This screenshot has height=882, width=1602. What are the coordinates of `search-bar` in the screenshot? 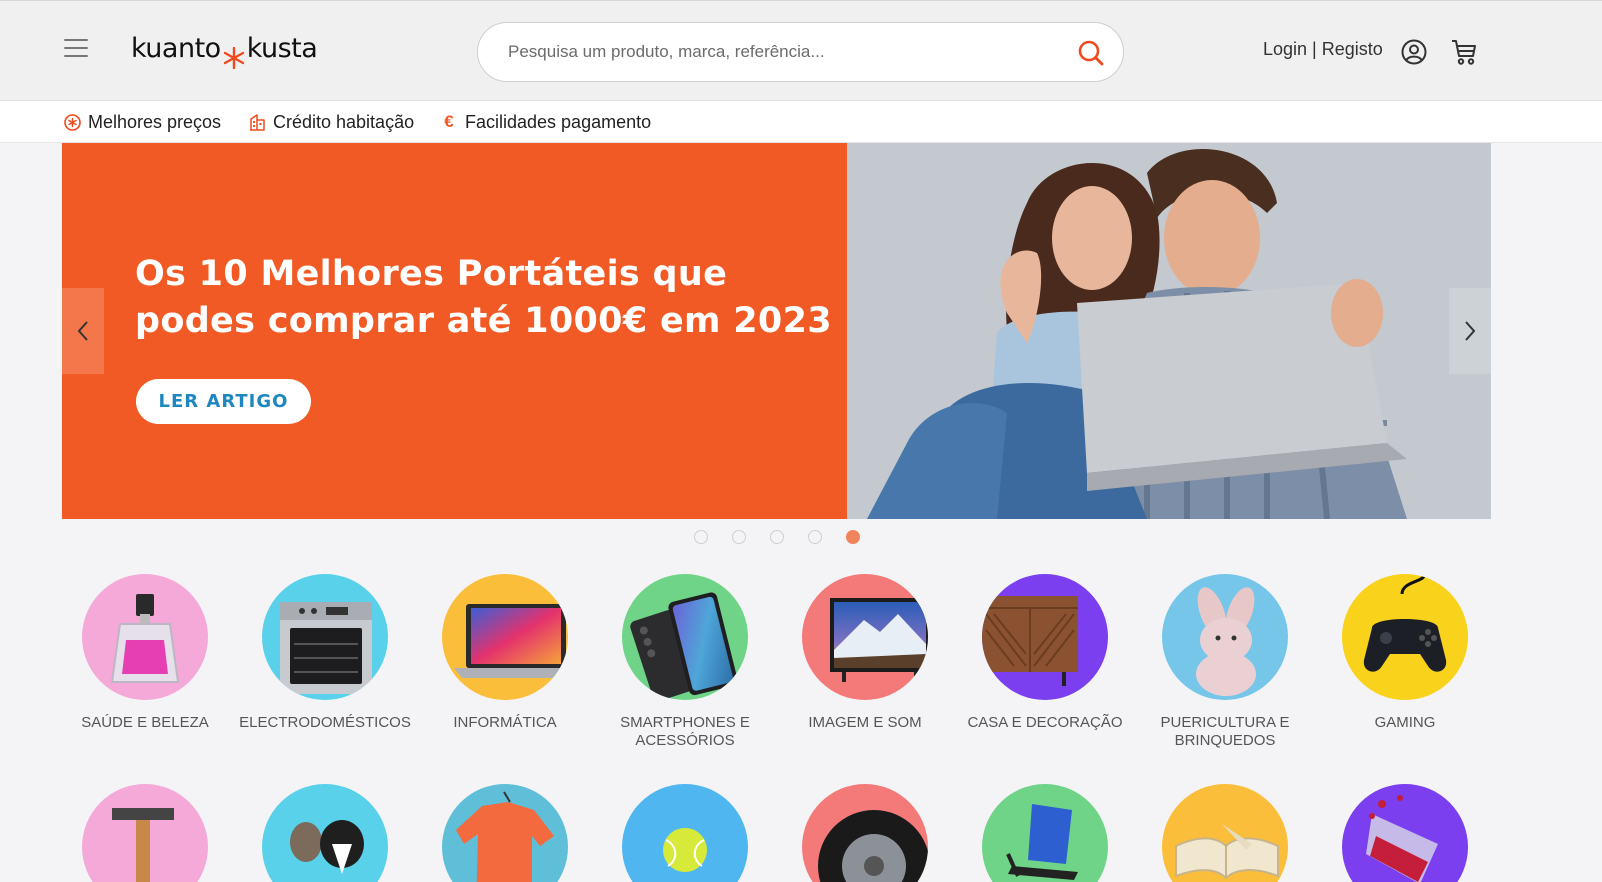 It's located at (800, 52).